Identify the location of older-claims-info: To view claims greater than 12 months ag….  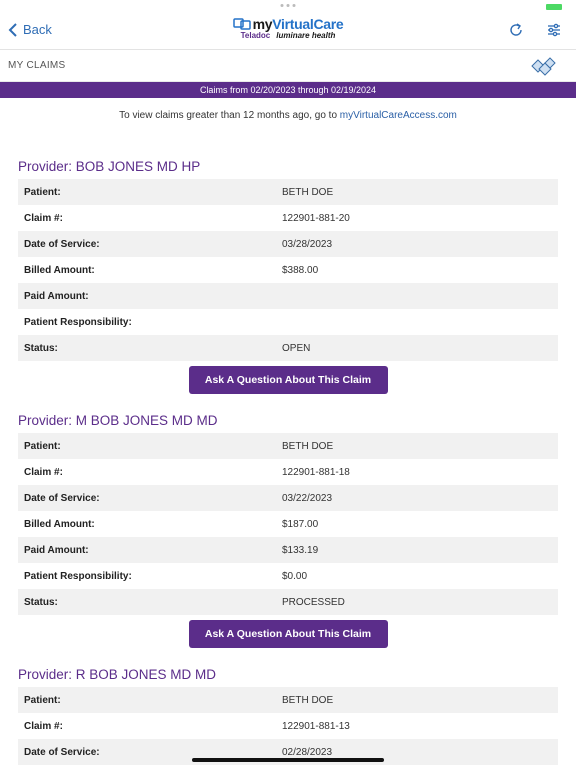
(288, 115).